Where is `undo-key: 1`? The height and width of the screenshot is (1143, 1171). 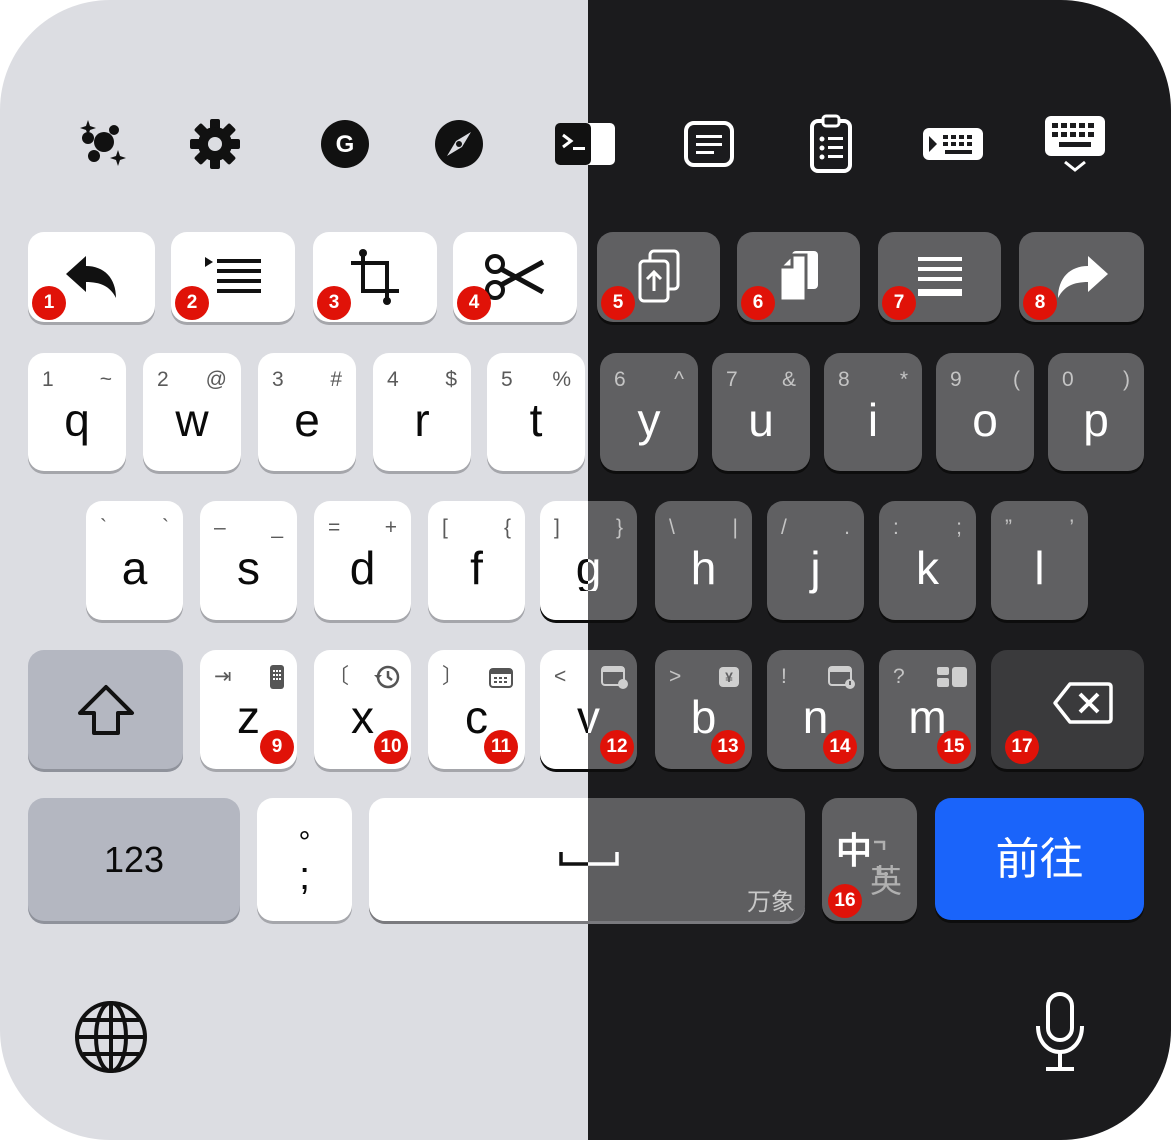
undo-key: 1 is located at coordinates (91, 277).